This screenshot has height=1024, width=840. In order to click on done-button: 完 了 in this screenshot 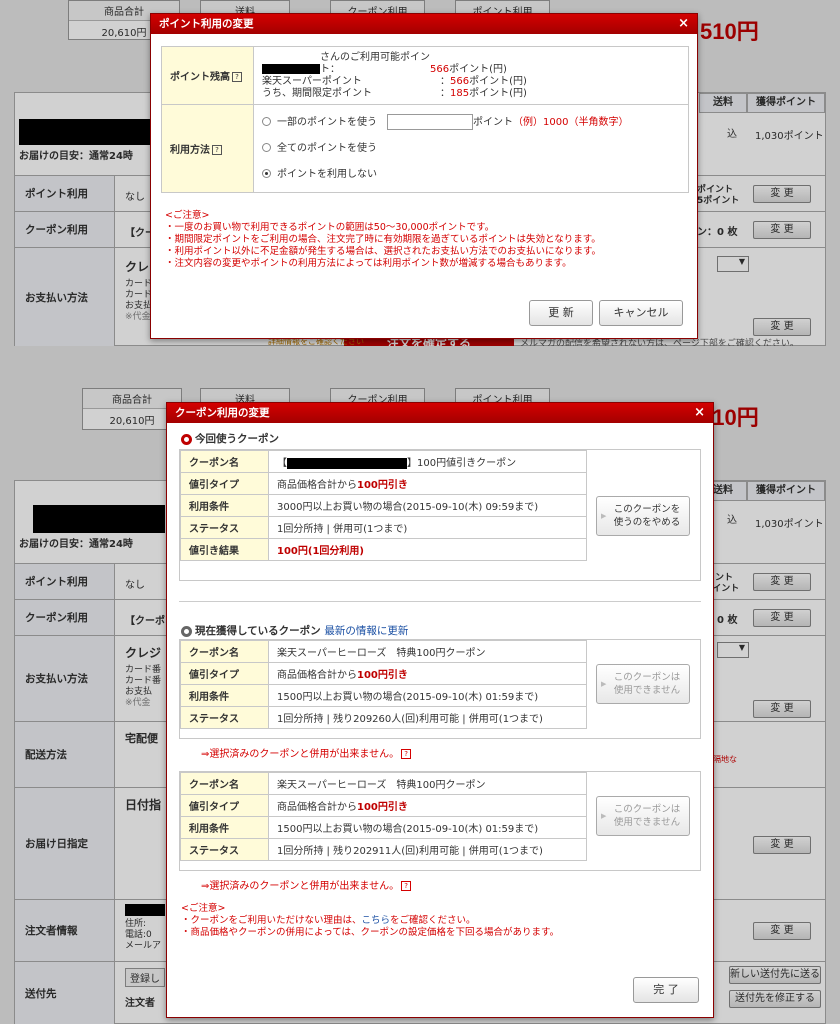, I will do `click(666, 990)`.